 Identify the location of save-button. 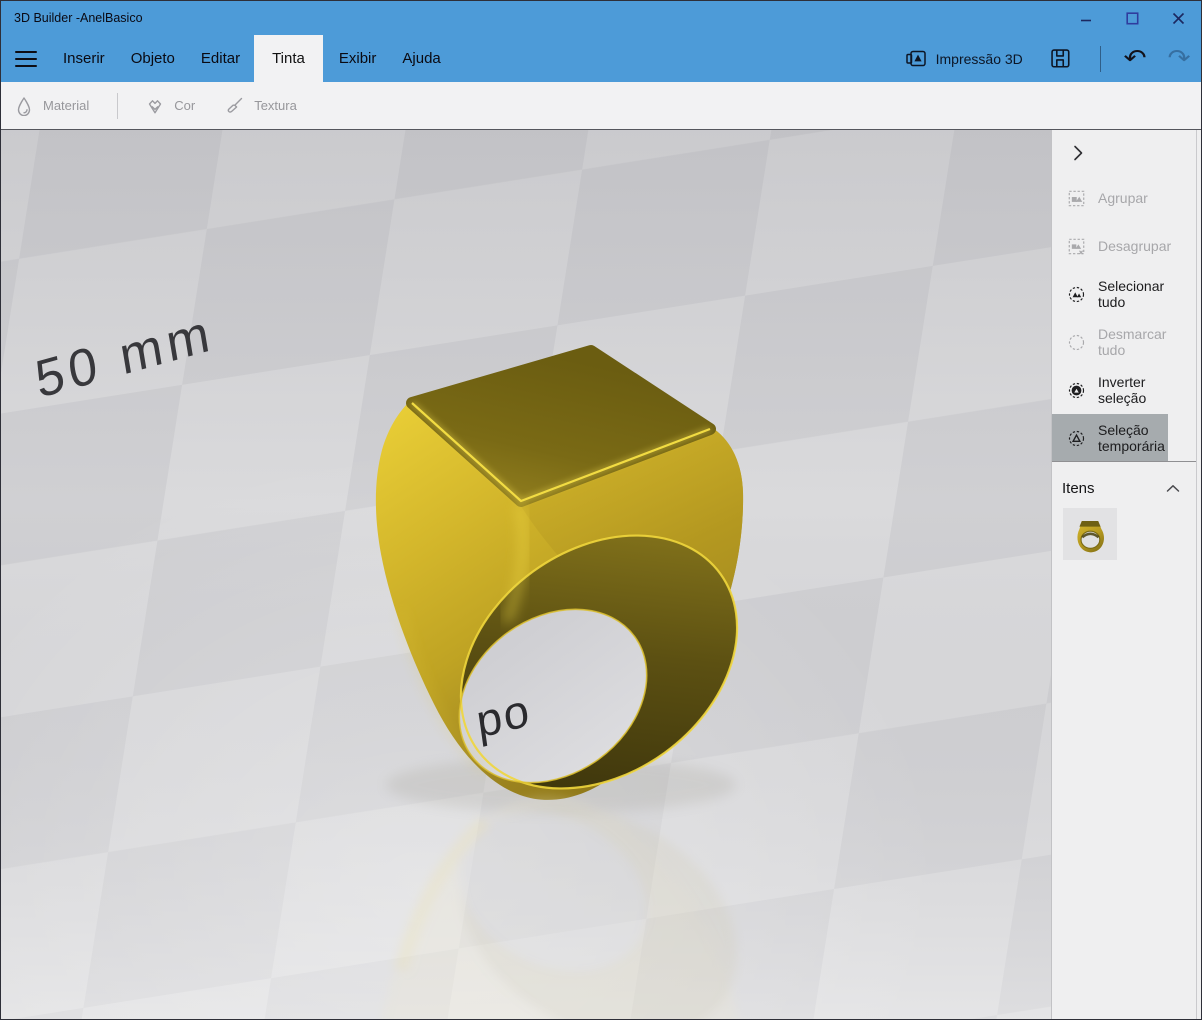
(1060, 58).